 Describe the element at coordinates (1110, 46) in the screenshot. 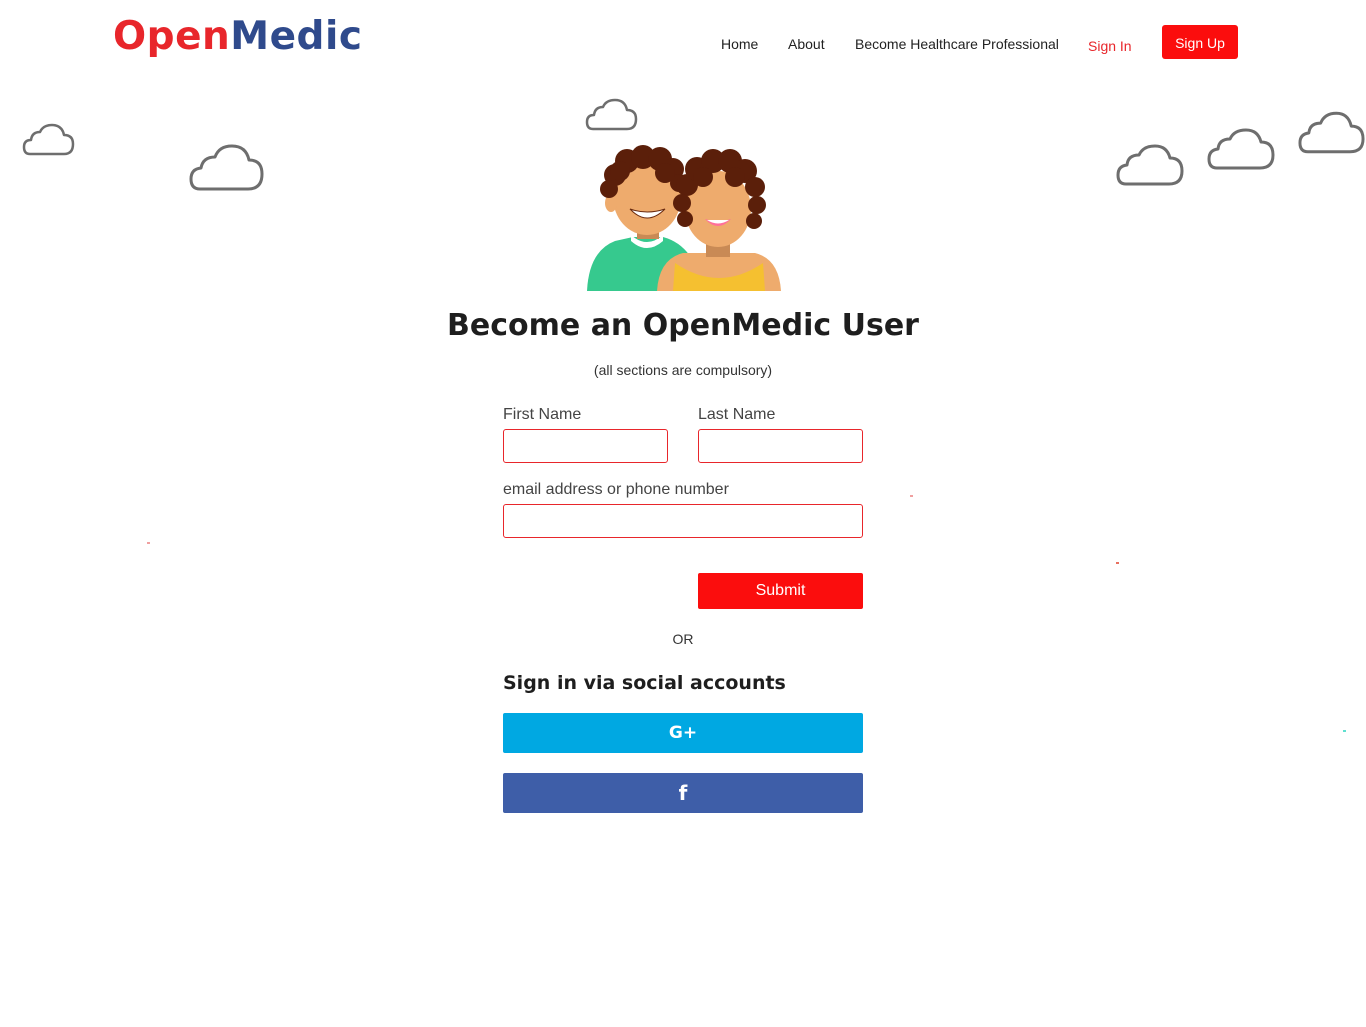

I see `nav-sign-in-link: Sign In` at that location.